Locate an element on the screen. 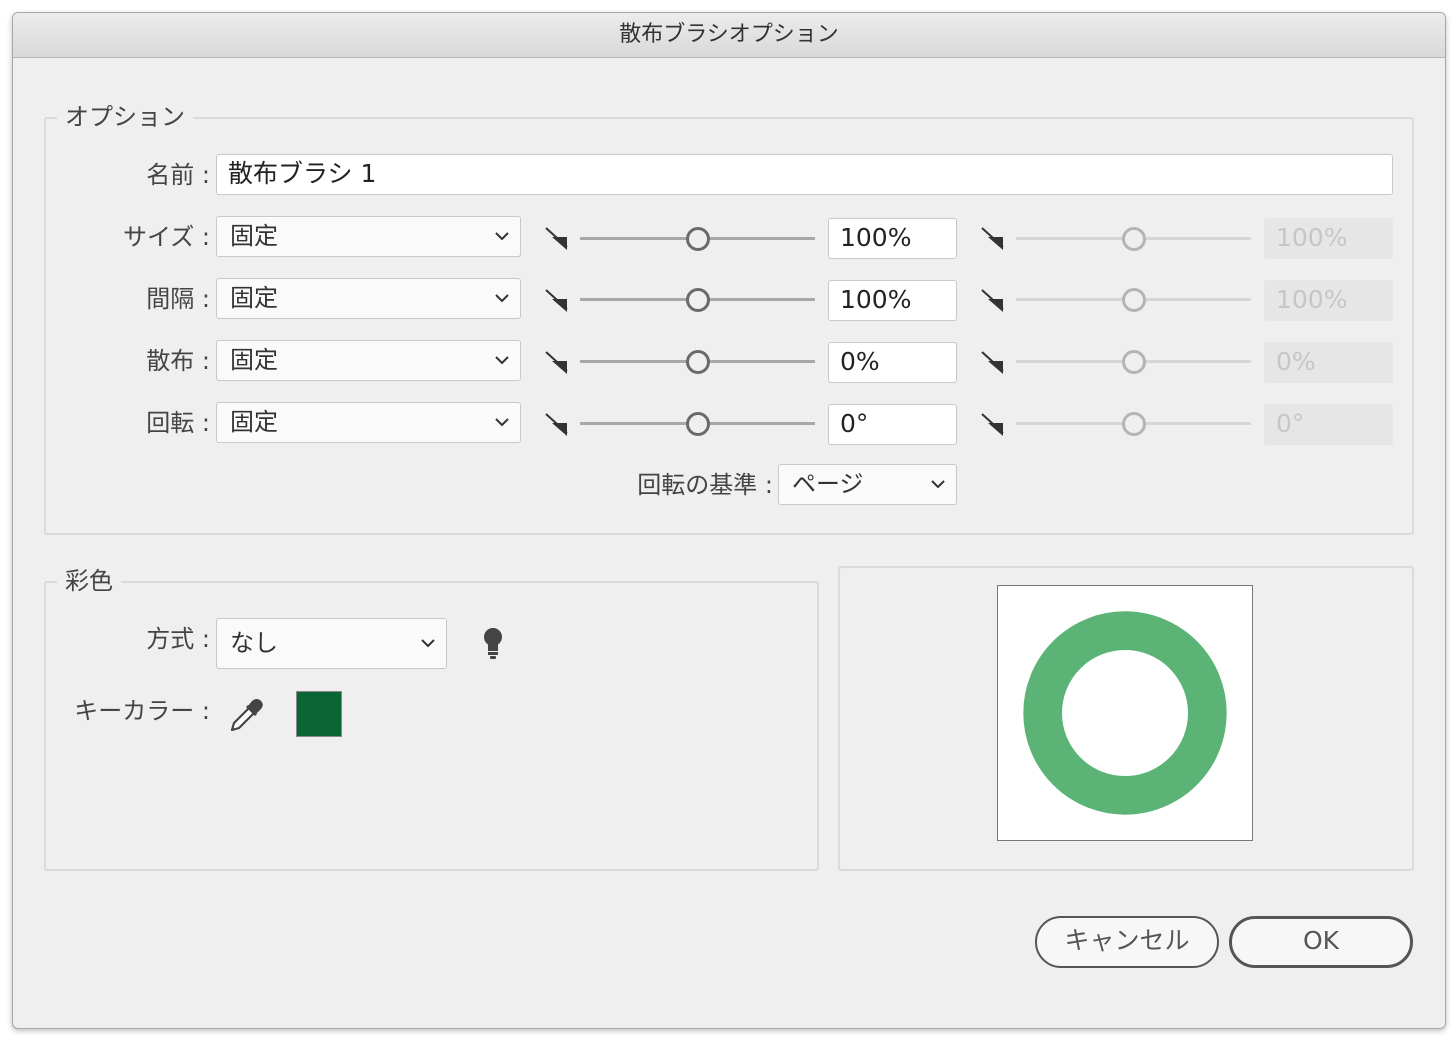  rotation-basis-value: ページ is located at coordinates (828, 484).